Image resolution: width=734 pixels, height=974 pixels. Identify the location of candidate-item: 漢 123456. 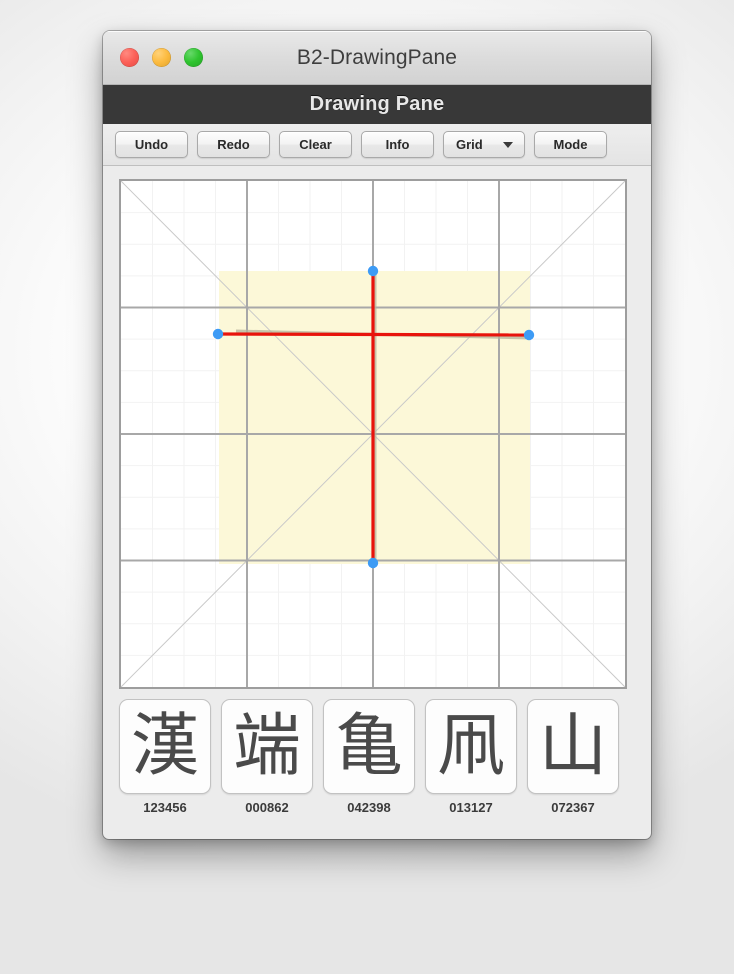
(165, 757).